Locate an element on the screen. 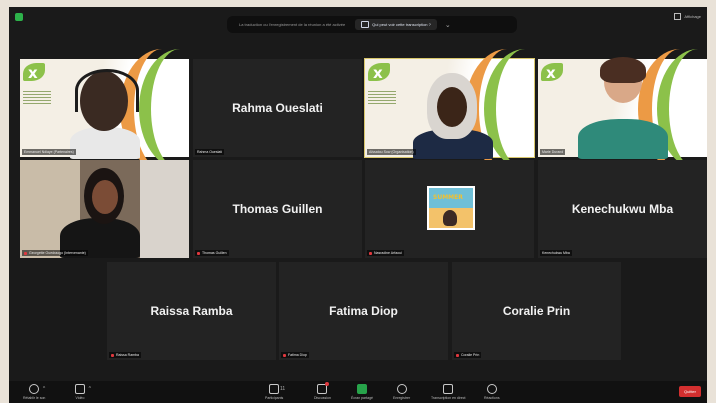  record-icon is located at coordinates (401, 389).